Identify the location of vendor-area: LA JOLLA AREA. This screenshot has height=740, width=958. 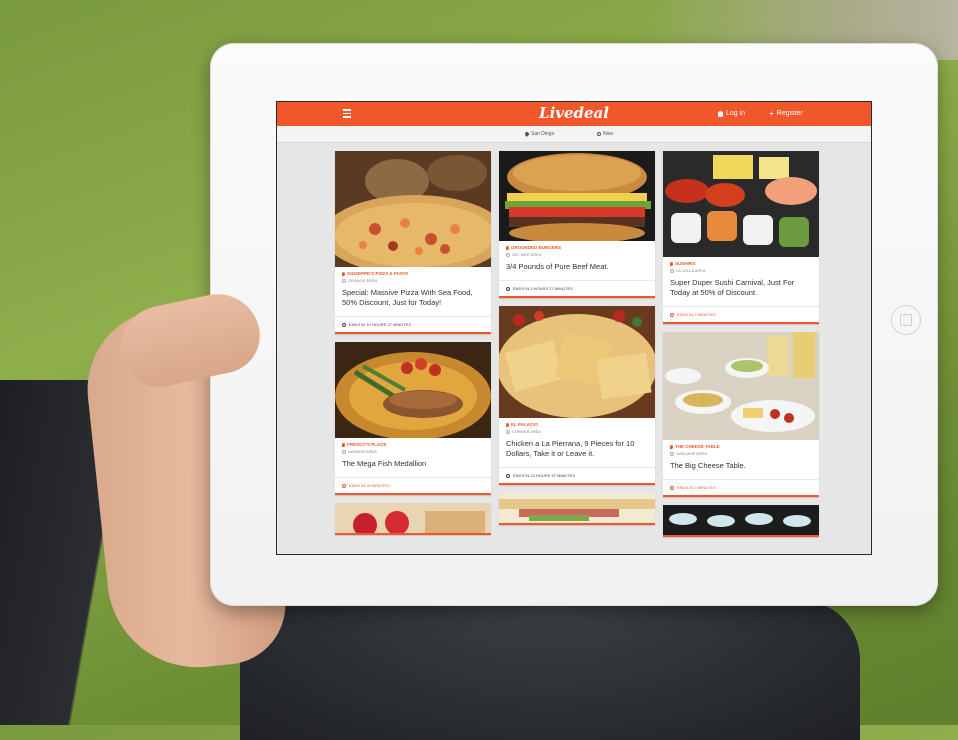
(741, 270).